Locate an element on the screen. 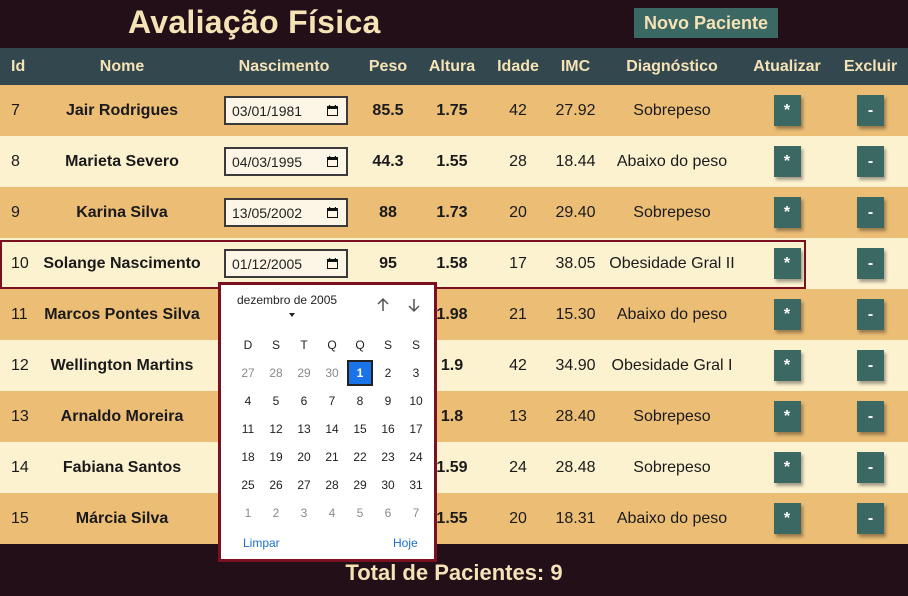 The image size is (908, 596). today-link: Hoje is located at coordinates (405, 543).